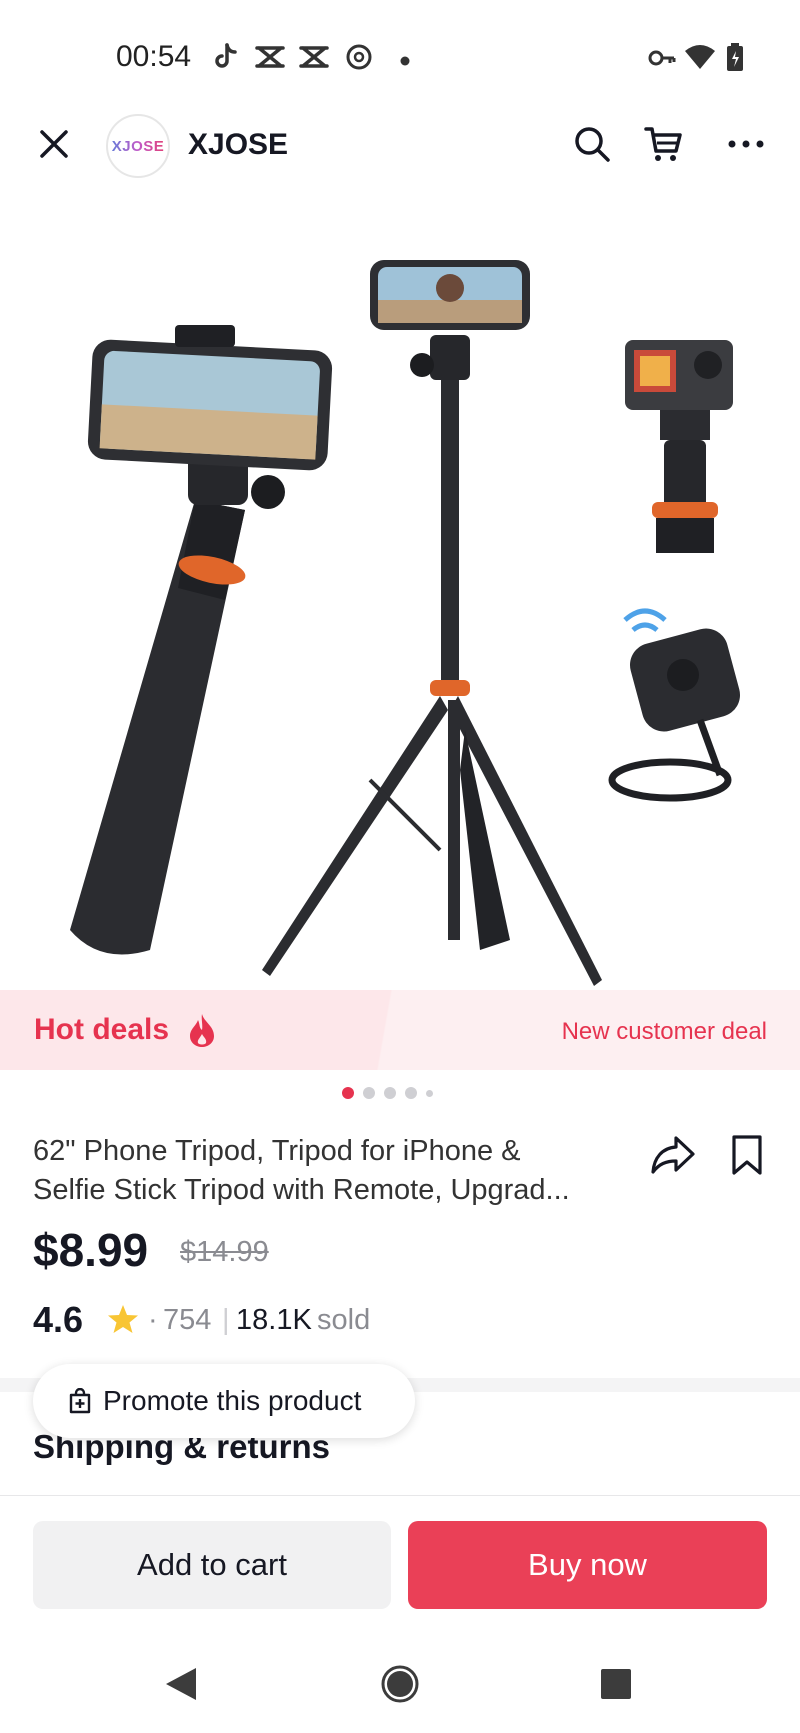 The image size is (800, 1733). What do you see at coordinates (102, 1029) in the screenshot?
I see `hot-deals-label: Hot deals` at bounding box center [102, 1029].